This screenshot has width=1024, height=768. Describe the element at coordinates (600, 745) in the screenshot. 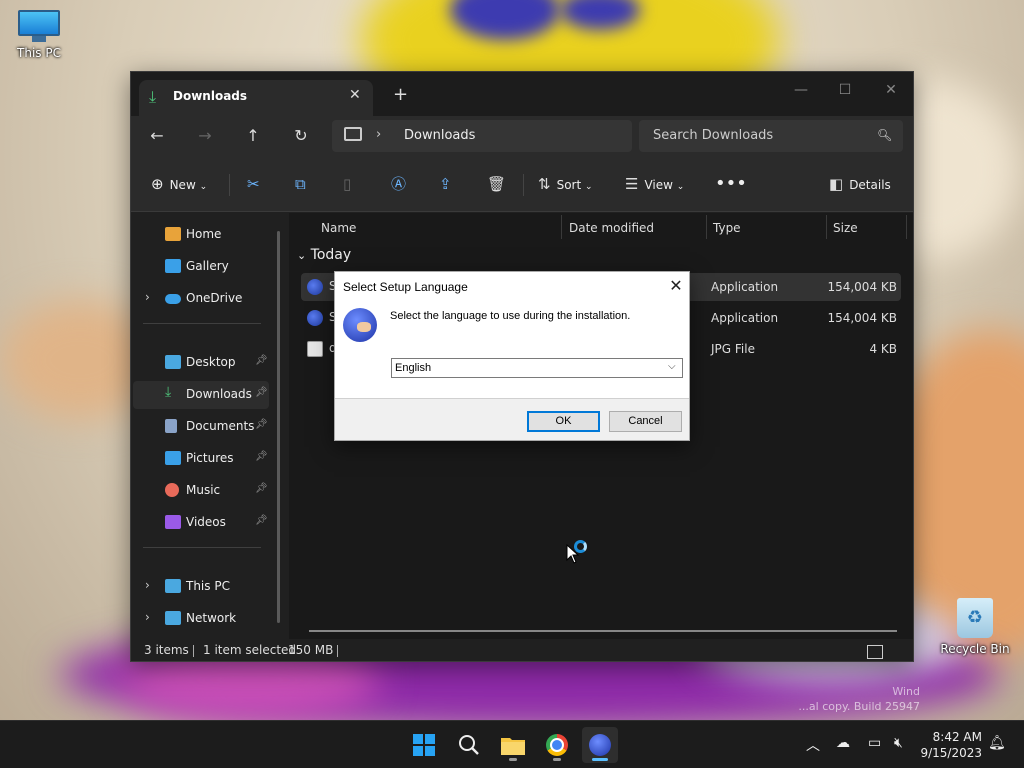

I see `taskbar-sonic-setup` at that location.